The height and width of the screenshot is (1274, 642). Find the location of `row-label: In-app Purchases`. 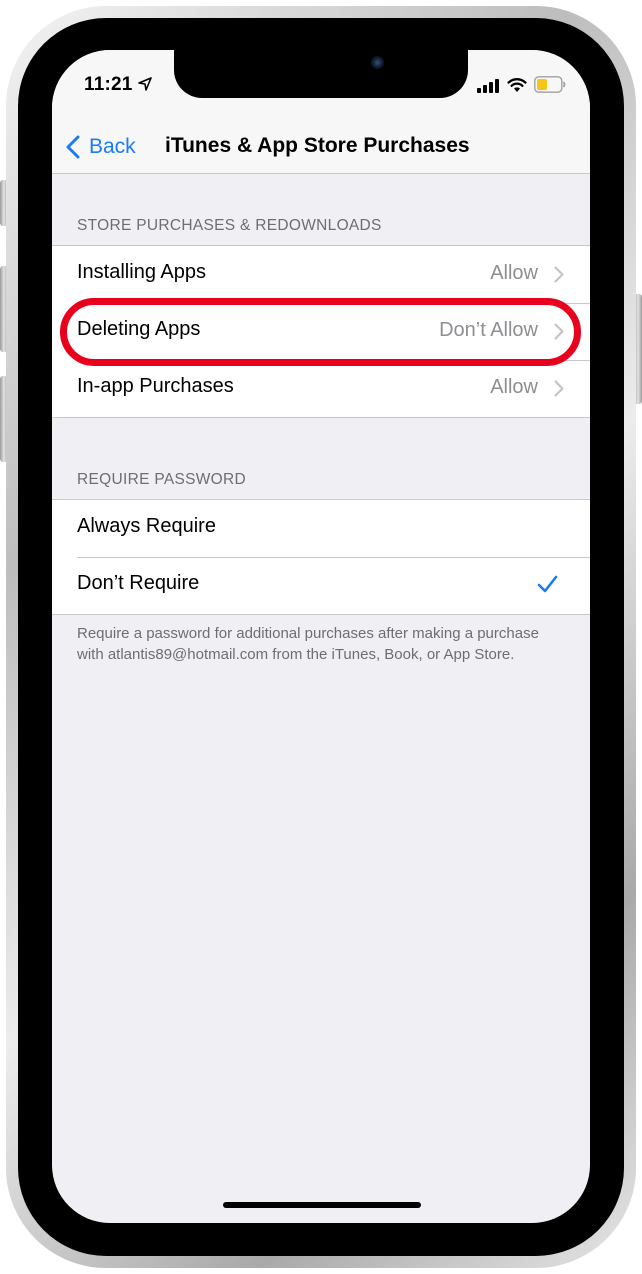

row-label: In-app Purchases is located at coordinates (155, 386).